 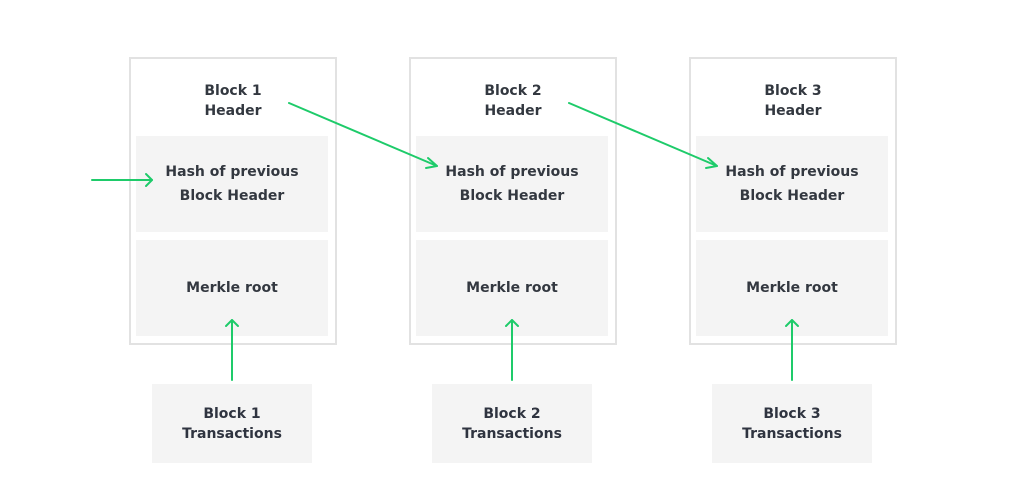 What do you see at coordinates (513, 101) in the screenshot?
I see `block-2-header-title: Block 2 Header` at bounding box center [513, 101].